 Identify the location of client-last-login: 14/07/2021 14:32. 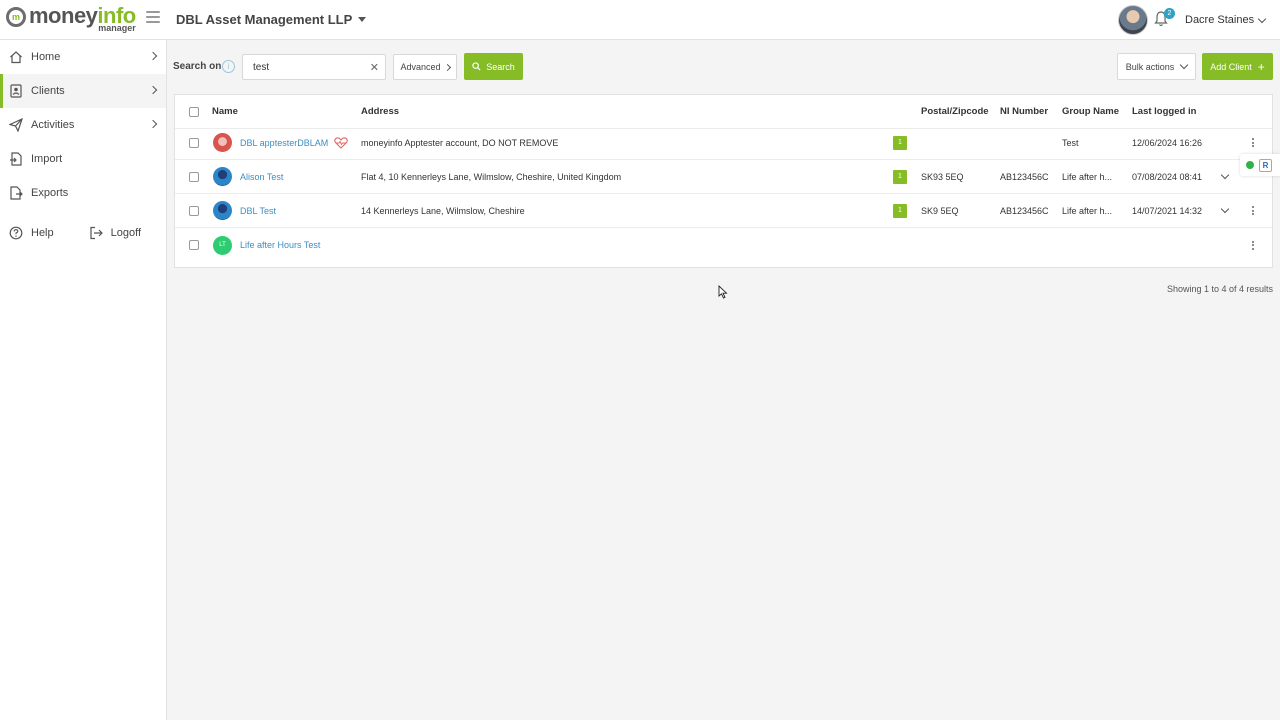
(1167, 210).